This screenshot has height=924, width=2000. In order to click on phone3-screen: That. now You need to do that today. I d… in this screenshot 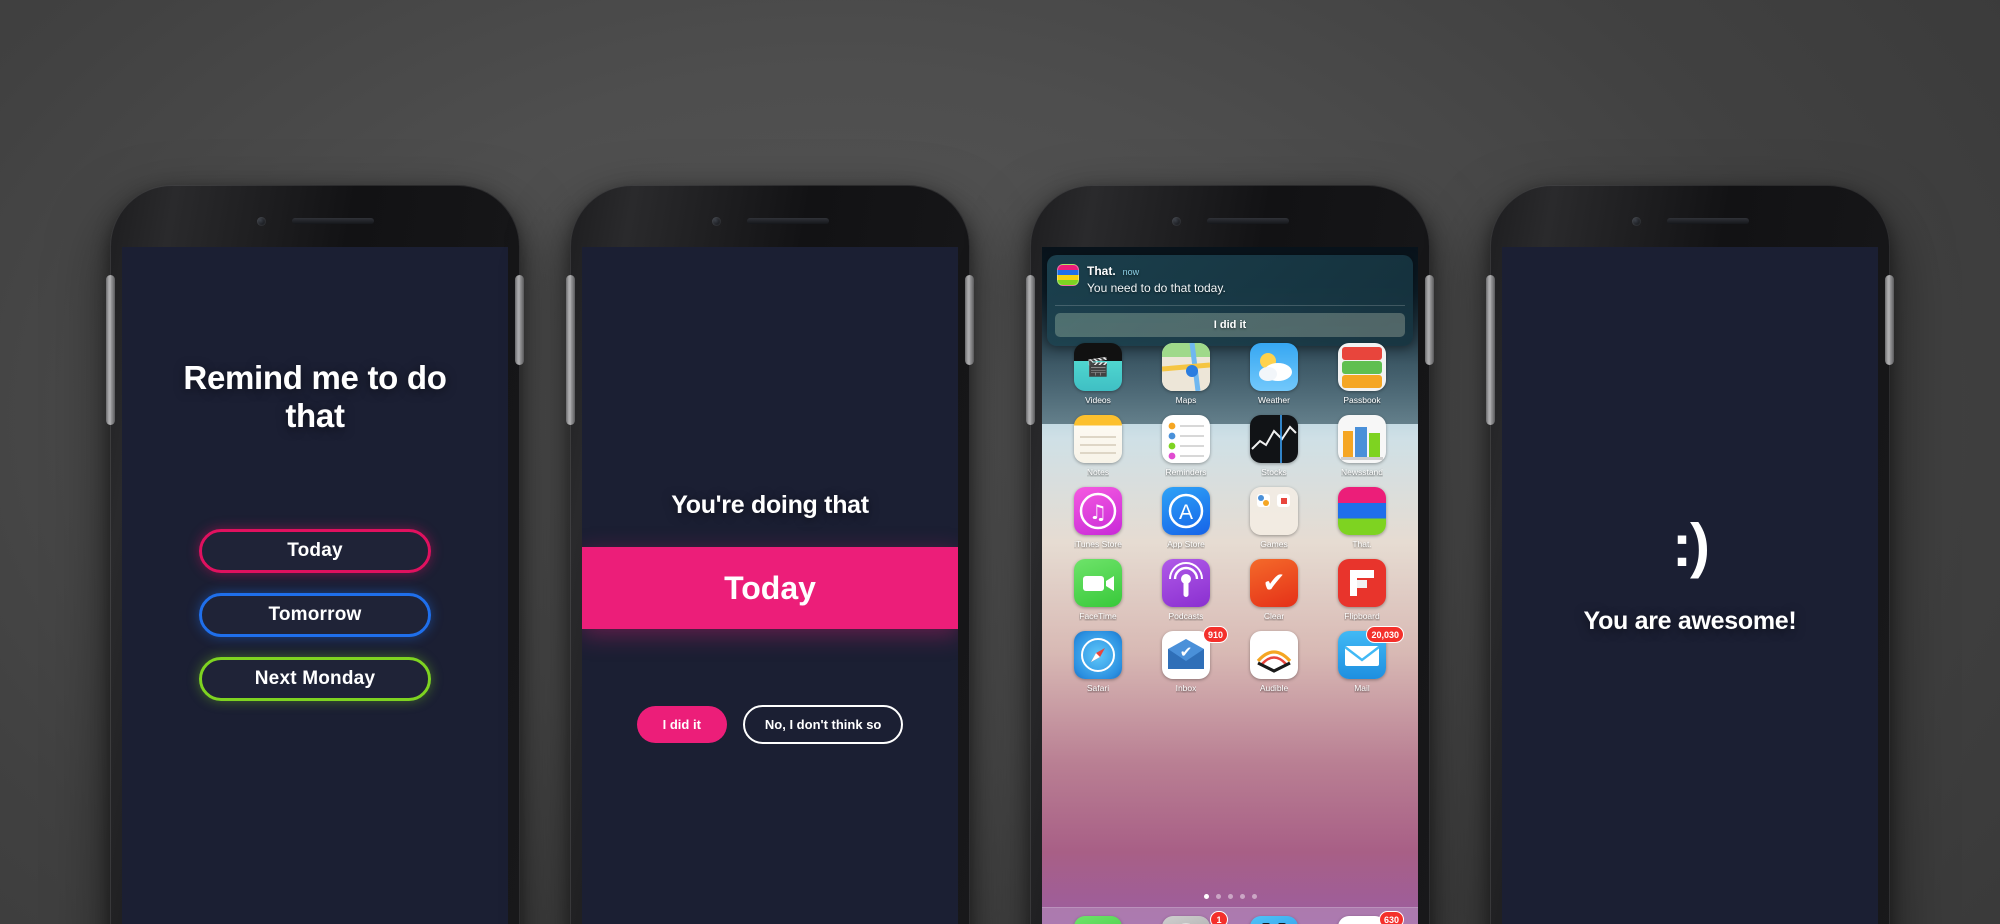, I will do `click(1230, 585)`.